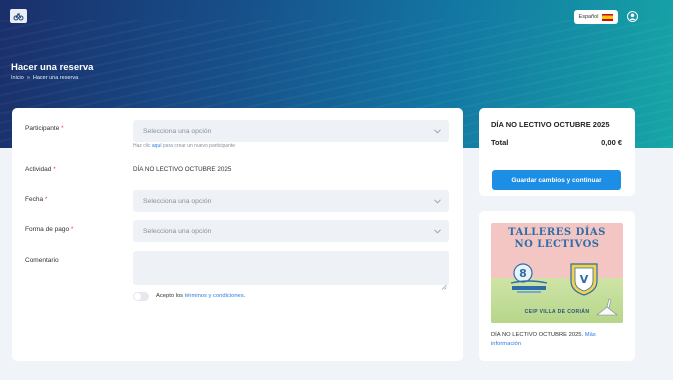 This screenshot has width=673, height=380. Describe the element at coordinates (18, 16) in the screenshot. I see `logo-icon` at that location.